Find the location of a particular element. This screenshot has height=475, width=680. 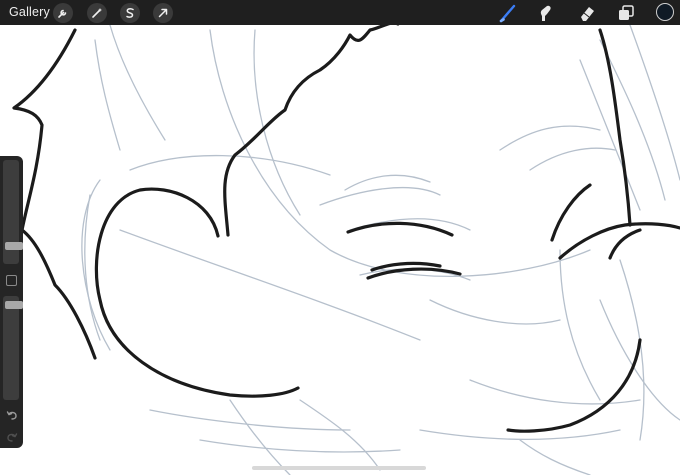

brush-icon is located at coordinates (508, 13).